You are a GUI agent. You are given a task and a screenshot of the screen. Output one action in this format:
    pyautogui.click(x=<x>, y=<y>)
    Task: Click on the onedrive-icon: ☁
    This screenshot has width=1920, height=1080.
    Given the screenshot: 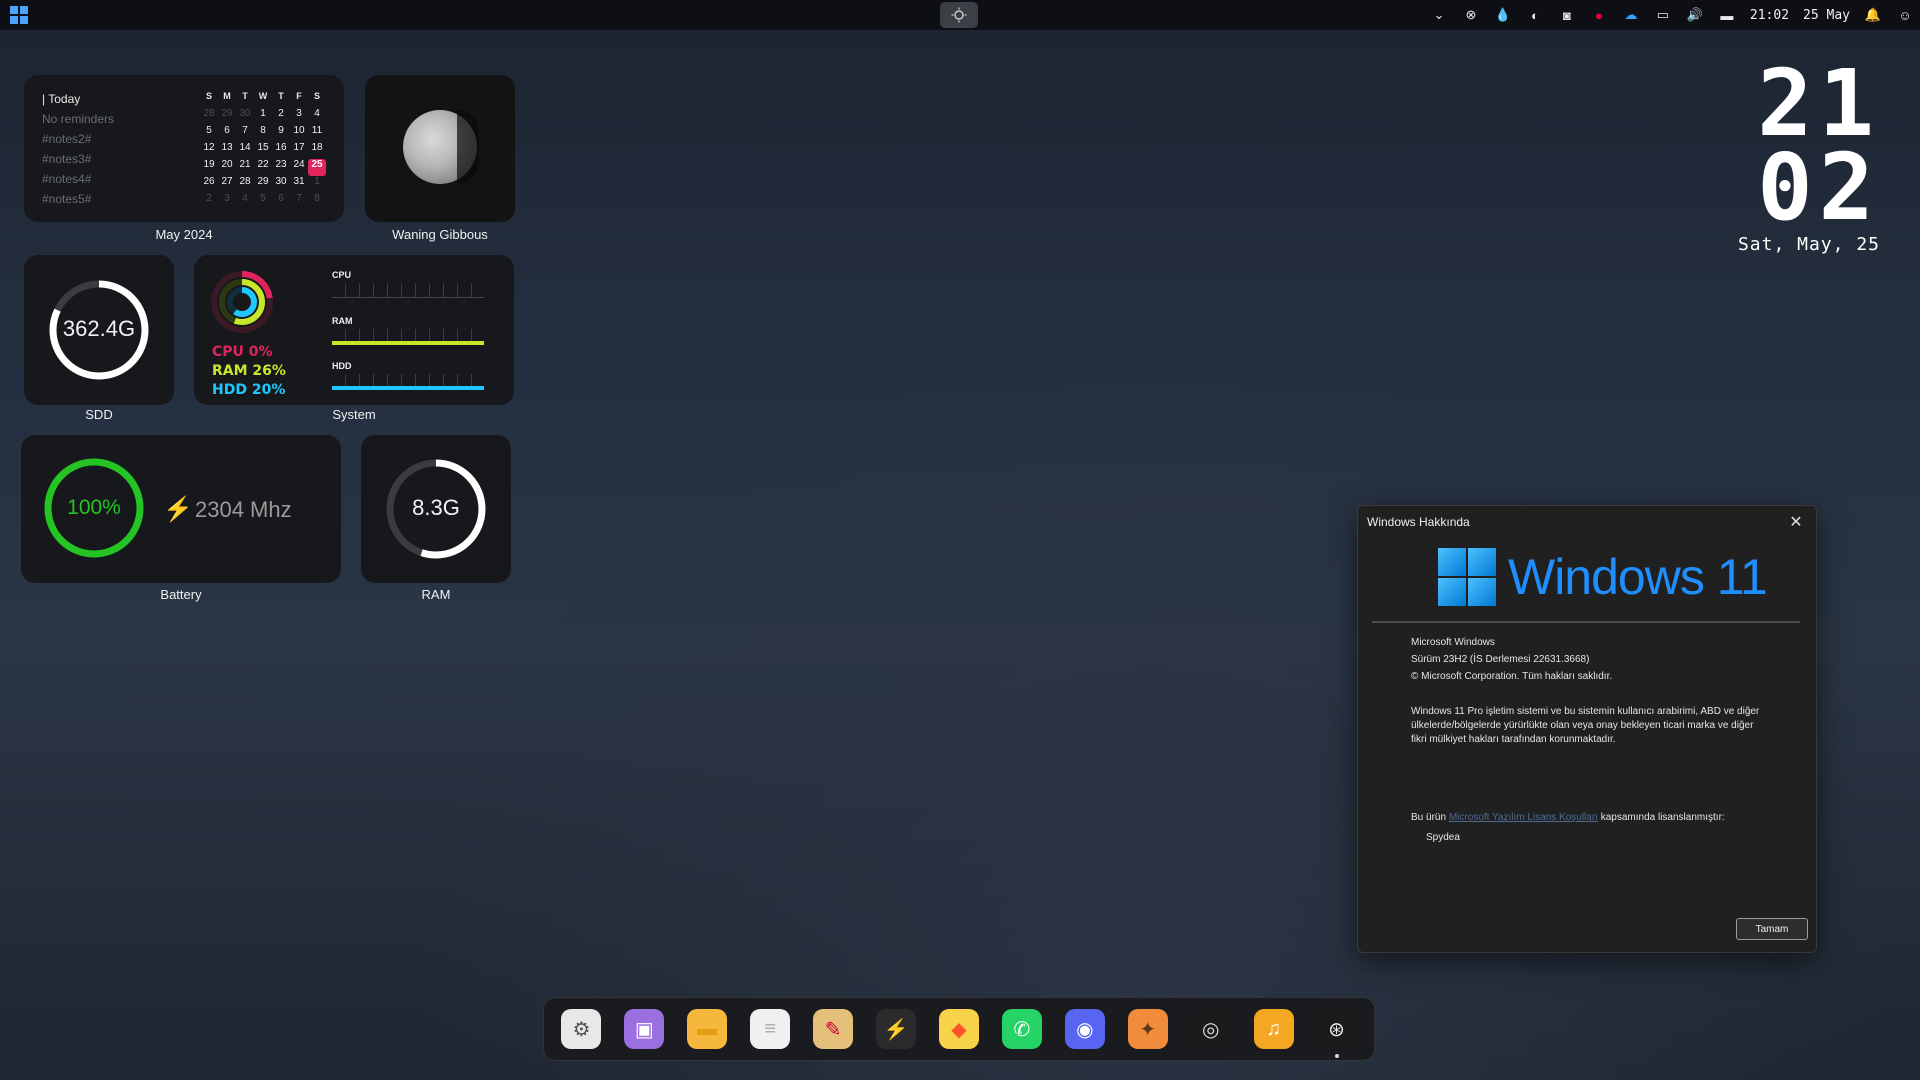 What is the action you would take?
    pyautogui.click(x=1631, y=15)
    